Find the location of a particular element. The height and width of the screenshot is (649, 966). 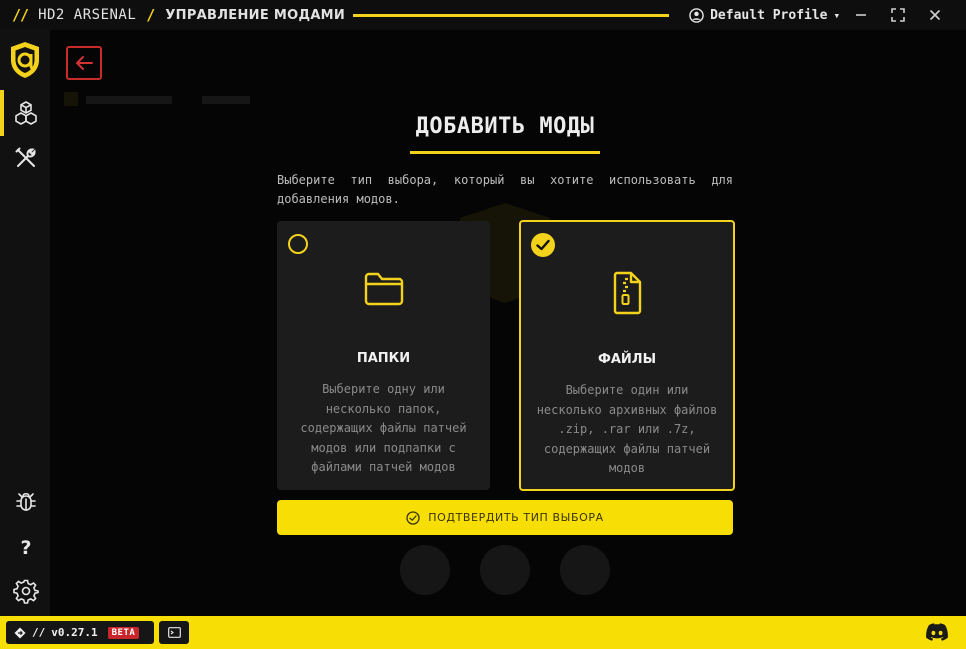

files-selected-check is located at coordinates (543, 245).